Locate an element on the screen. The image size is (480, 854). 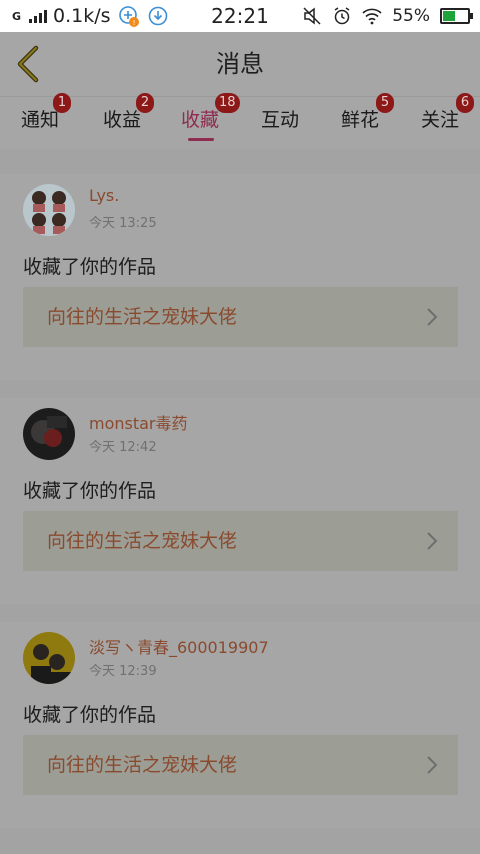
tab-badge: 1 is located at coordinates (62, 103).